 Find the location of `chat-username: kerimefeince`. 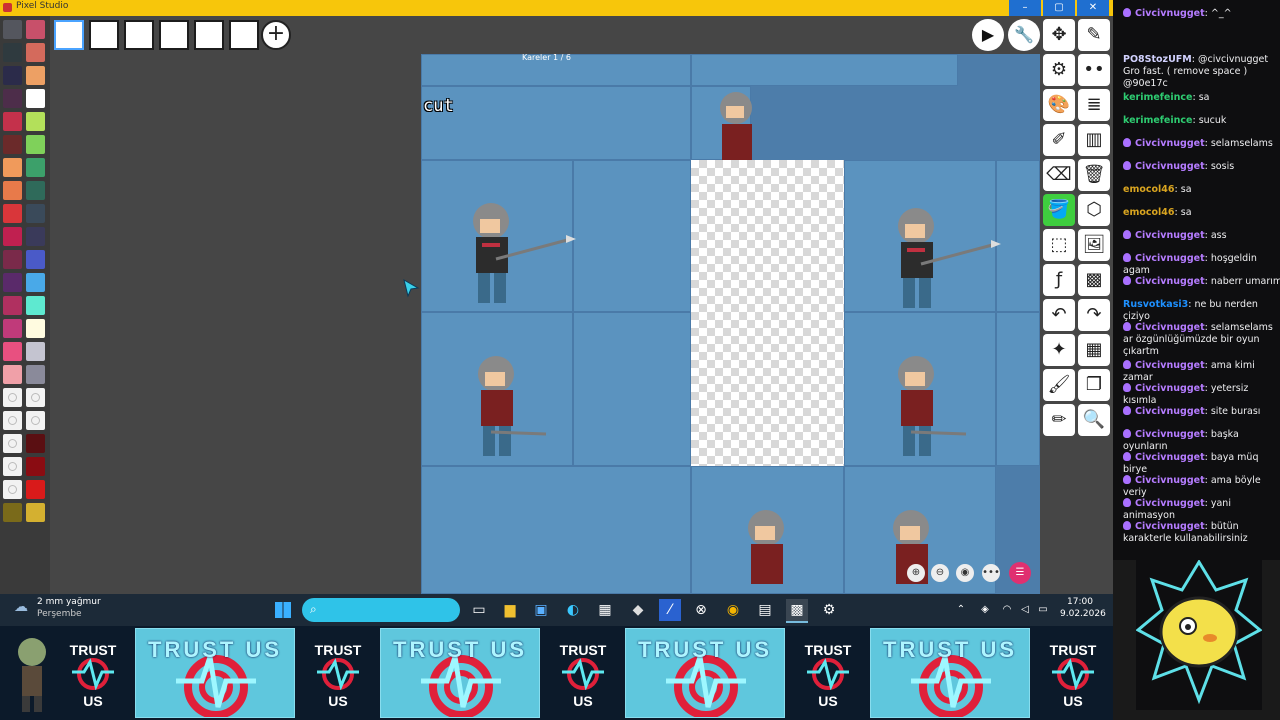

chat-username: kerimefeince is located at coordinates (1157, 120).